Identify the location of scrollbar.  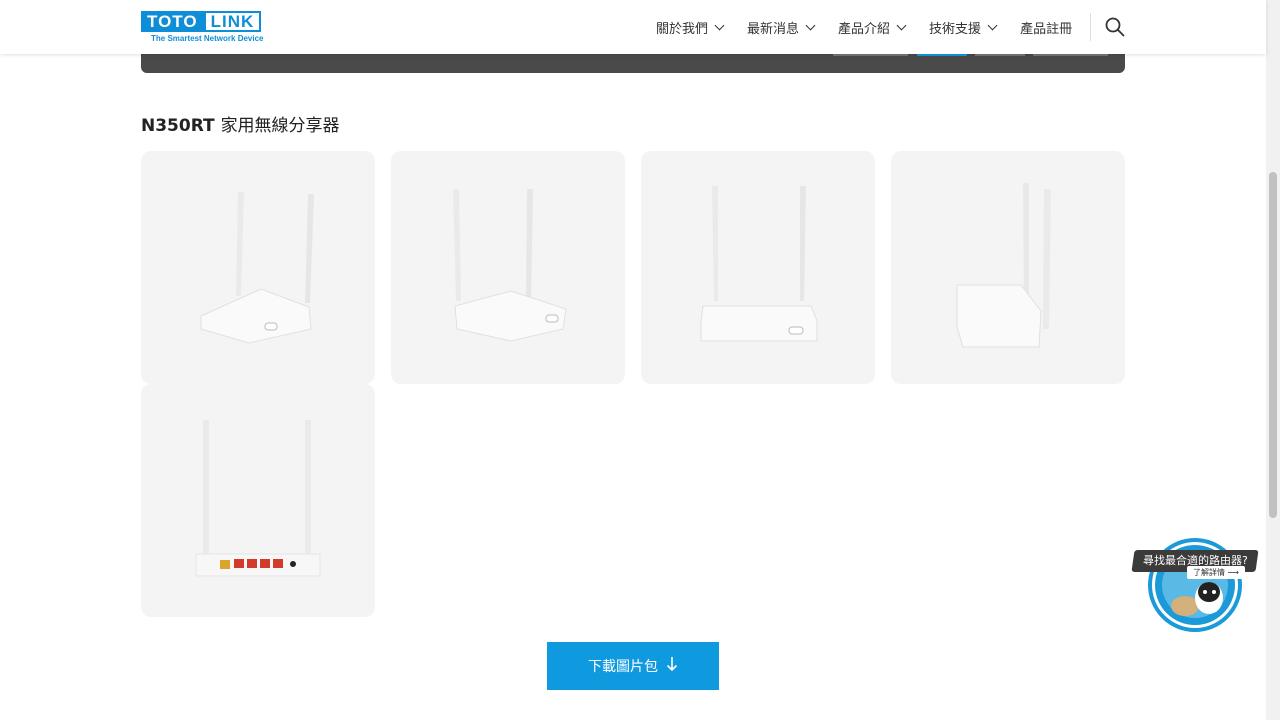
(1273, 360).